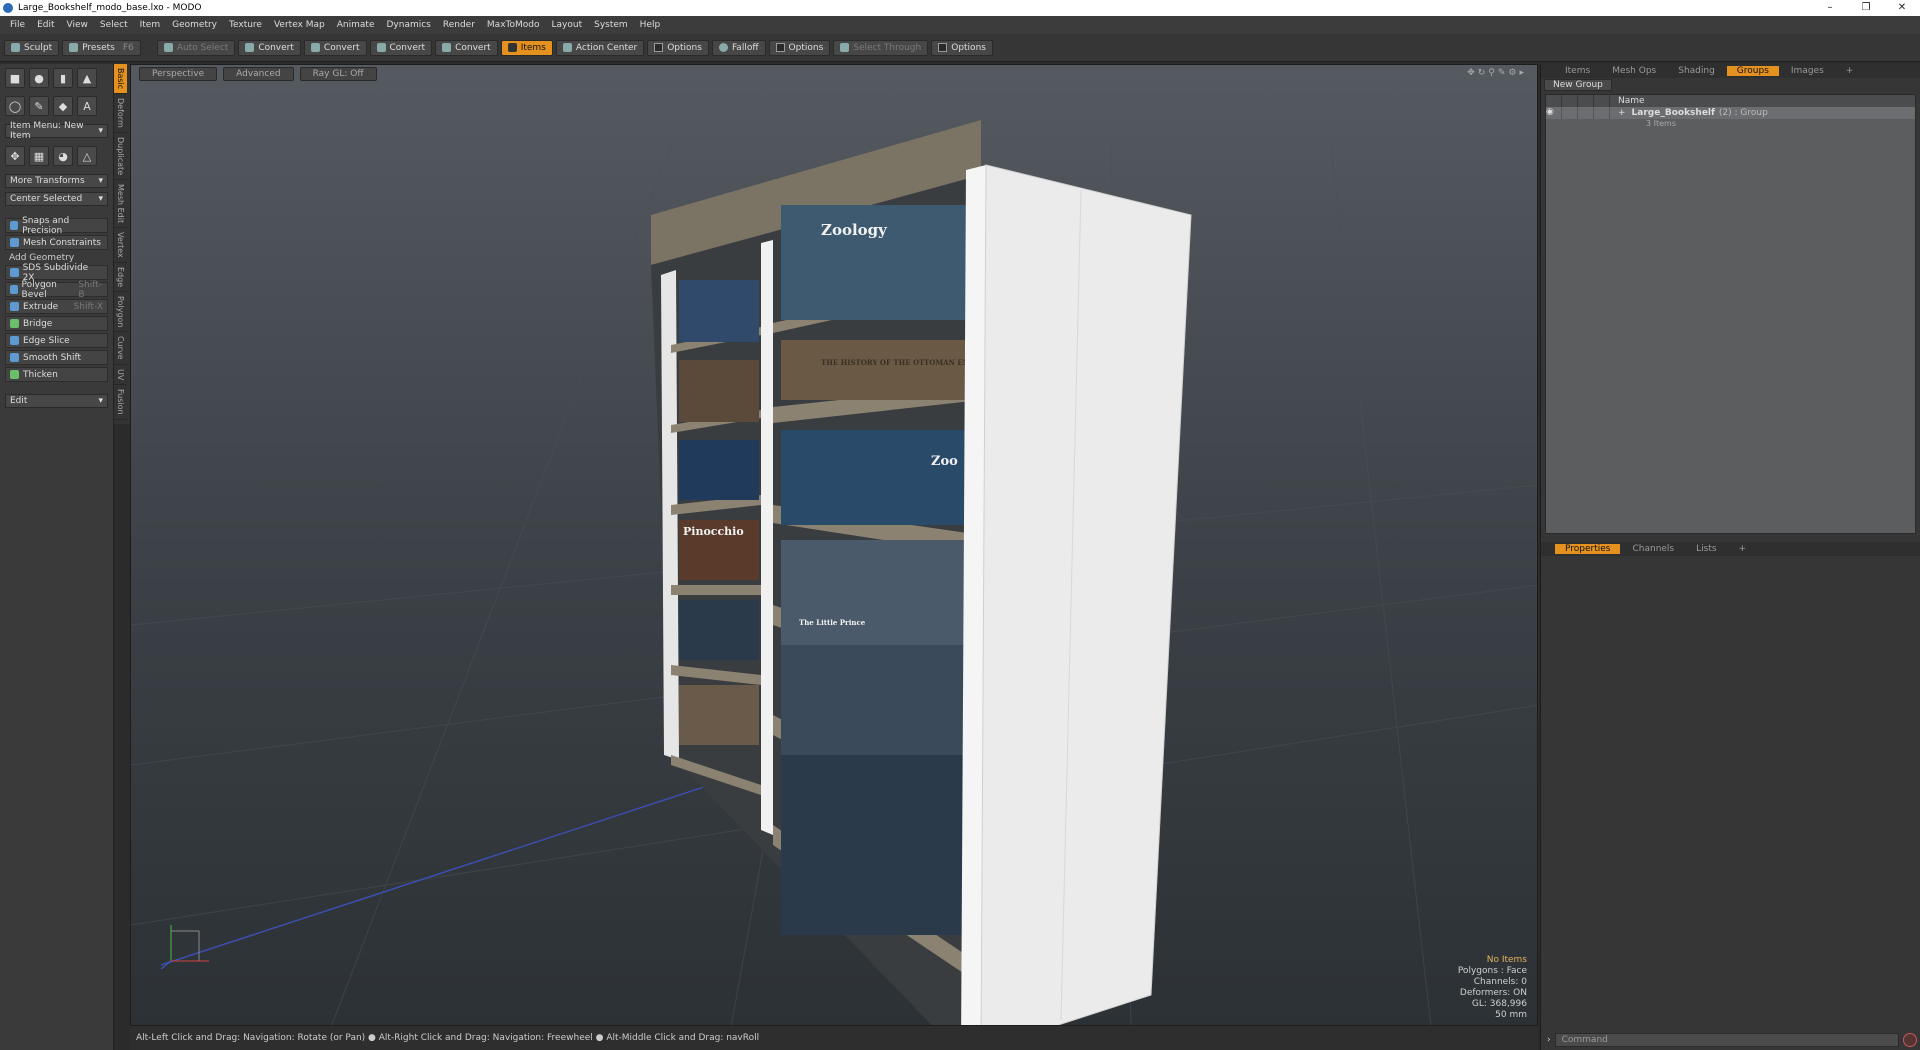 Image resolution: width=1920 pixels, height=1050 pixels. What do you see at coordinates (56, 374) in the screenshot?
I see `thicken-button: Thicken` at bounding box center [56, 374].